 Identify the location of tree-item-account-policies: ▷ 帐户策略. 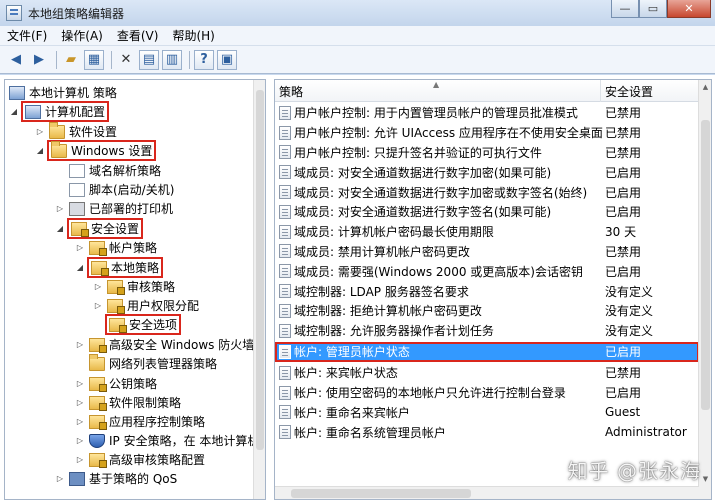
(116, 247).